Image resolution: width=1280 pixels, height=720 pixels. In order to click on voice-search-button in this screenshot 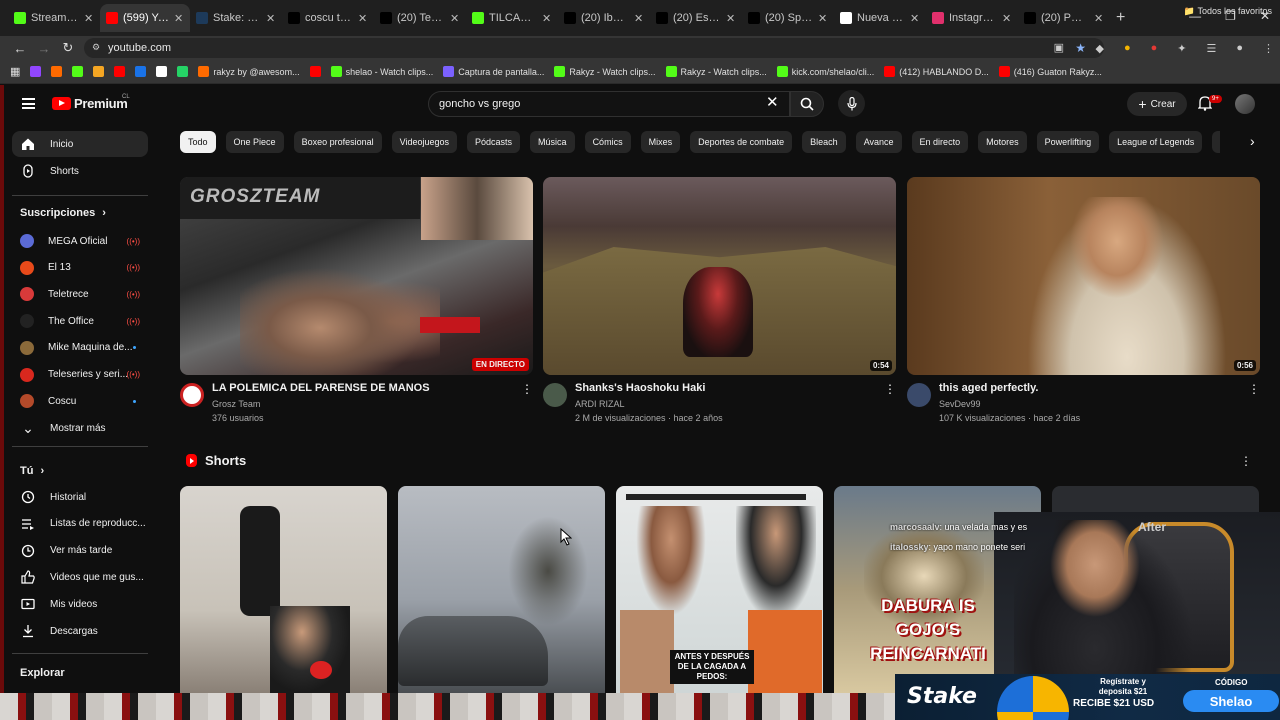, I will do `click(851, 103)`.